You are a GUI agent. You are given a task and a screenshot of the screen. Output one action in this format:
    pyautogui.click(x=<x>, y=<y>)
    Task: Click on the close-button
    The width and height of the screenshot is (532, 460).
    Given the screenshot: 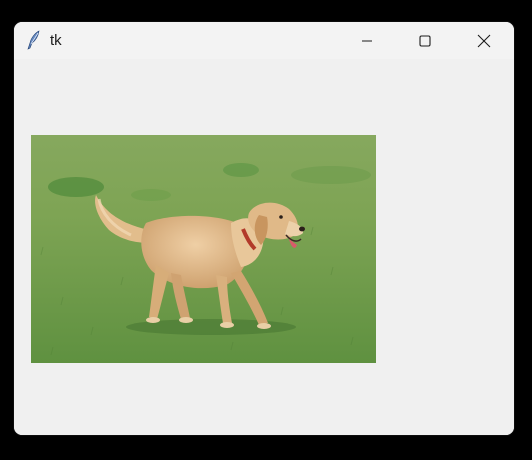 What is the action you would take?
    pyautogui.click(x=484, y=40)
    